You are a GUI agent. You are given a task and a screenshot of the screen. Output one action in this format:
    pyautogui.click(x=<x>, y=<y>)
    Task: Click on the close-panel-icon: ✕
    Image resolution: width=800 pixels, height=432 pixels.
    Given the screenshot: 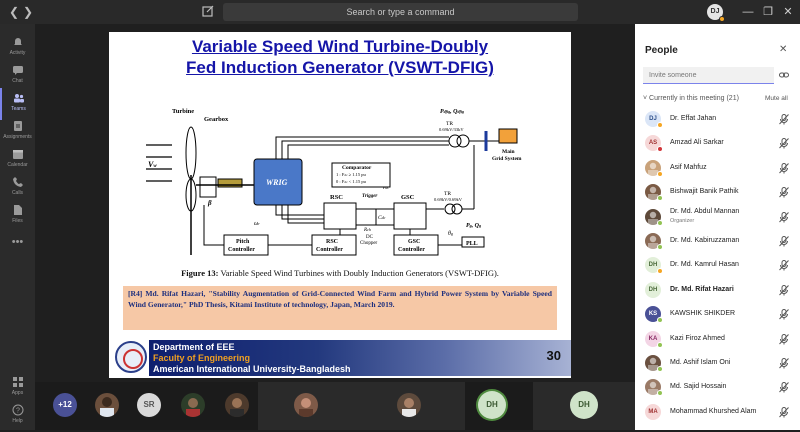 What is the action you would take?
    pyautogui.click(x=783, y=49)
    